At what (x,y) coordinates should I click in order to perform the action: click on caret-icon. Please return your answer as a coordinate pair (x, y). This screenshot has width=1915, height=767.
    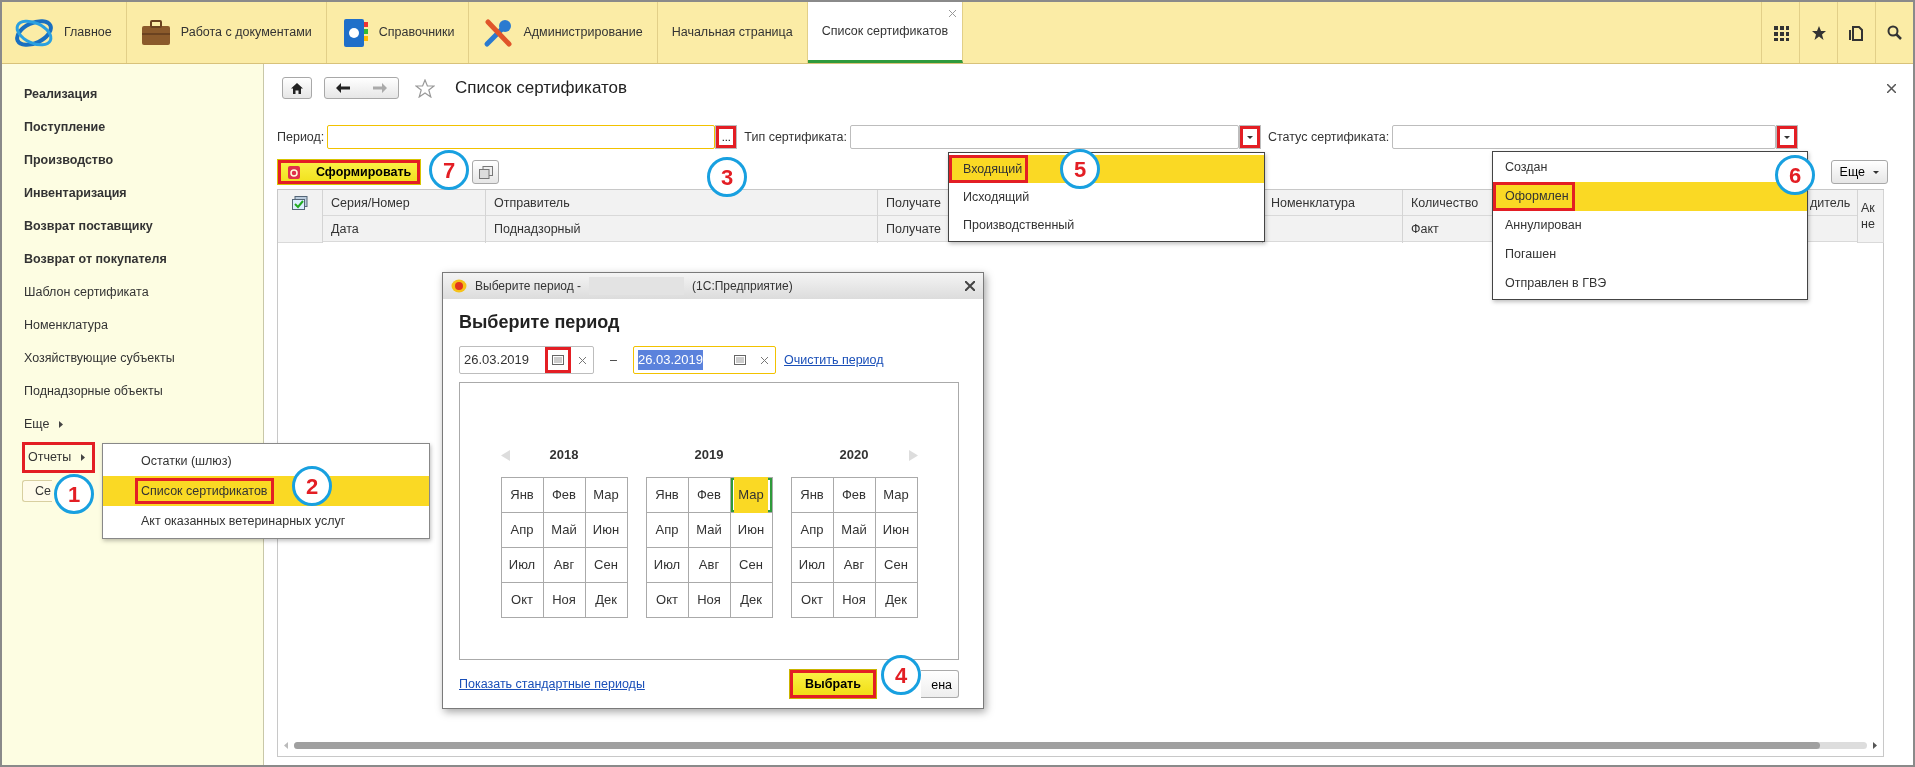
    Looking at the image, I should click on (1787, 137).